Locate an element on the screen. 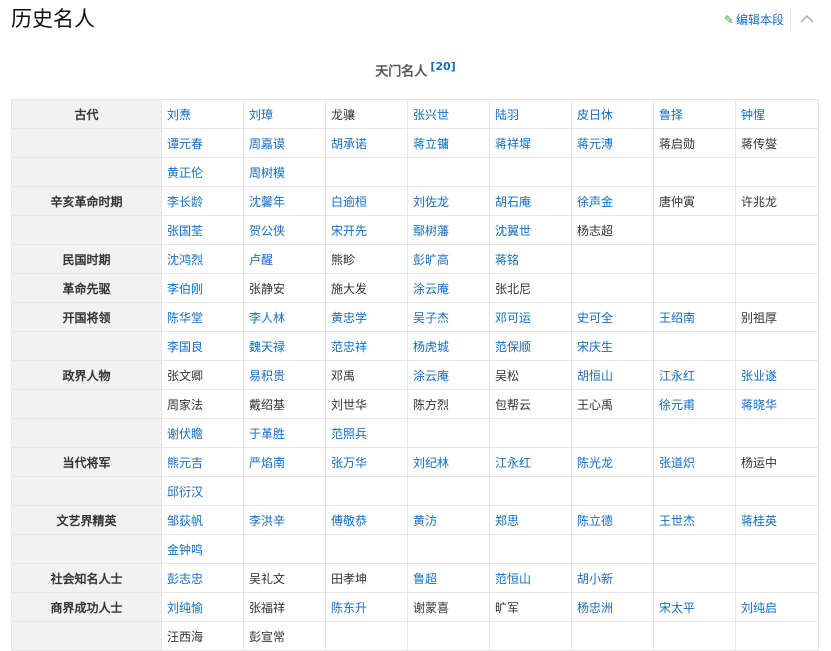 Image resolution: width=831 pixels, height=651 pixels. person-link: 金钟鸣 is located at coordinates (185, 550).